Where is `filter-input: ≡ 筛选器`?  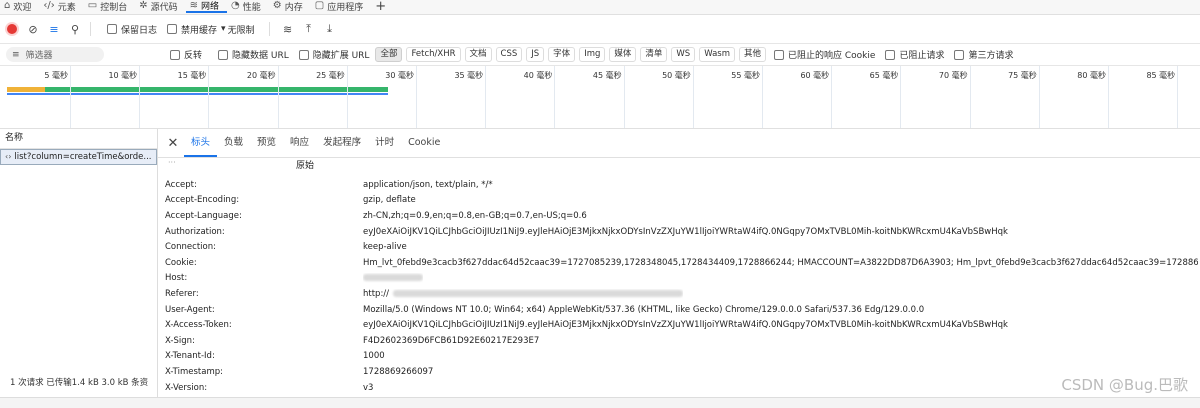
filter-input: ≡ 筛选器 is located at coordinates (55, 54).